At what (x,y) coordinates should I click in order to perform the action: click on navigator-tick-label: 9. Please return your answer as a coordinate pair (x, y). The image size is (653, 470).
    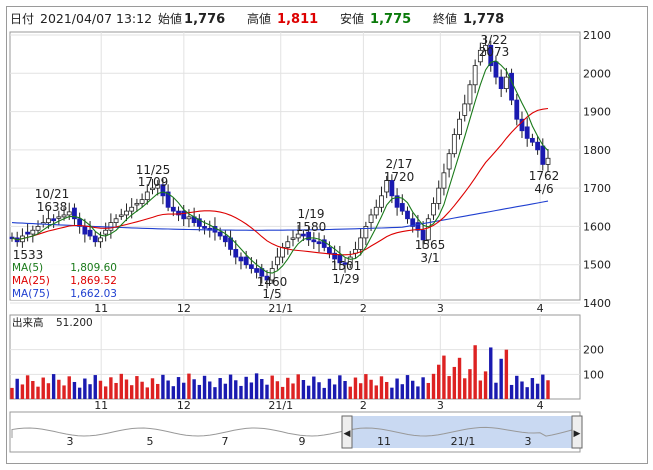
    Looking at the image, I should click on (302, 441).